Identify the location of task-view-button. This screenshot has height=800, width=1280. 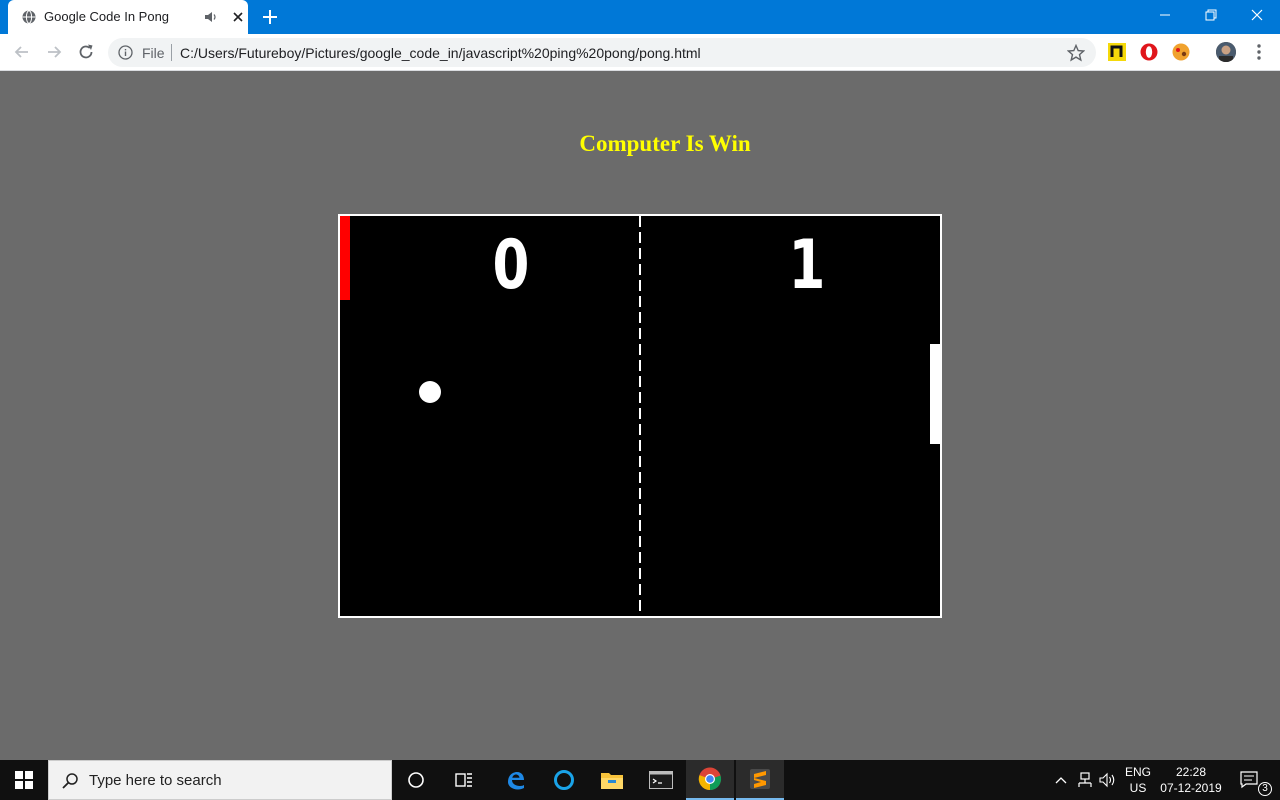
(464, 780).